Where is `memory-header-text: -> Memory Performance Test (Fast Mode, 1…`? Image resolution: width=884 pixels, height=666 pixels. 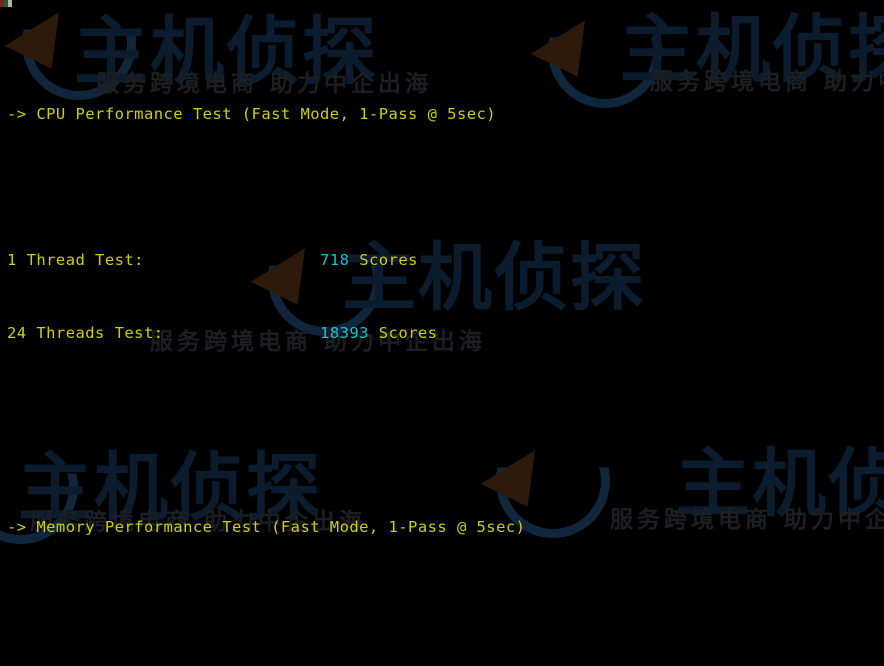
memory-header-text: -> Memory Performance Test (Fast Mode, 1… is located at coordinates (266, 527).